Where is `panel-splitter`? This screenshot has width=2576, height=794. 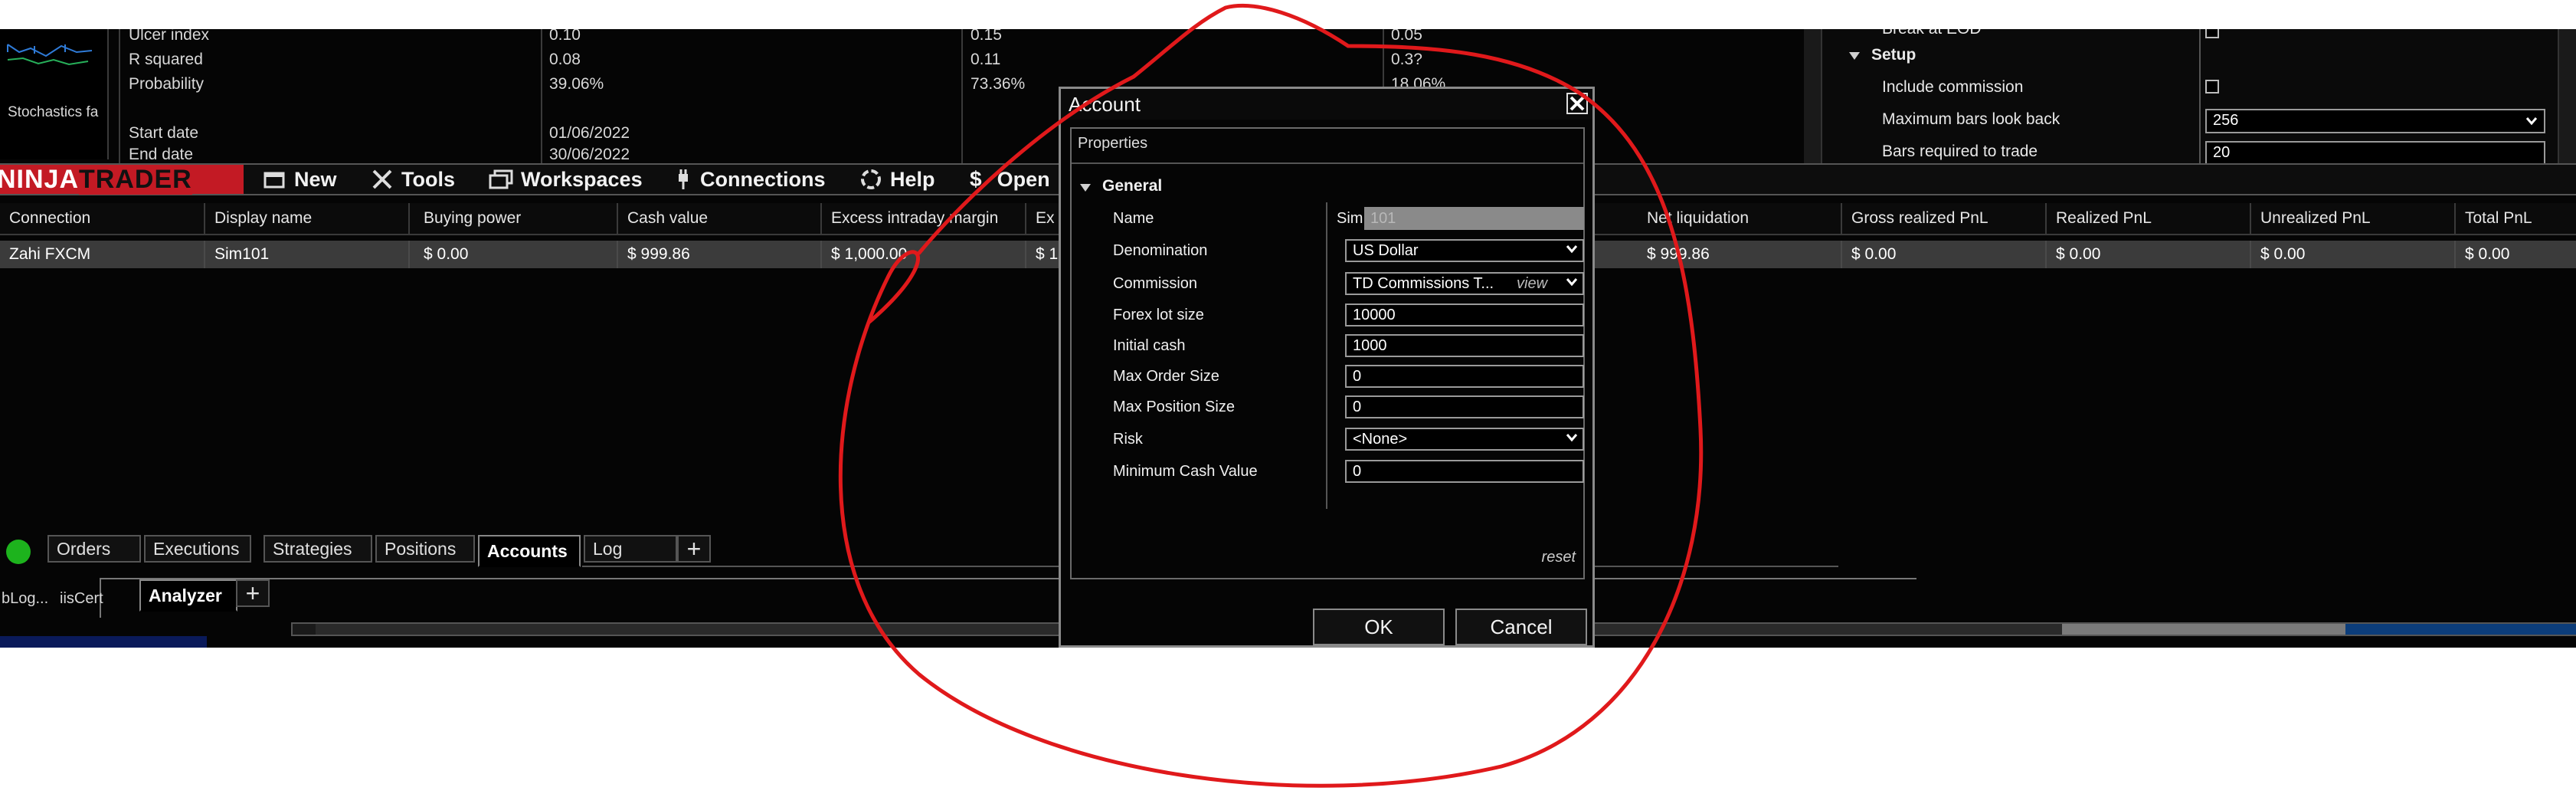 panel-splitter is located at coordinates (1813, 96).